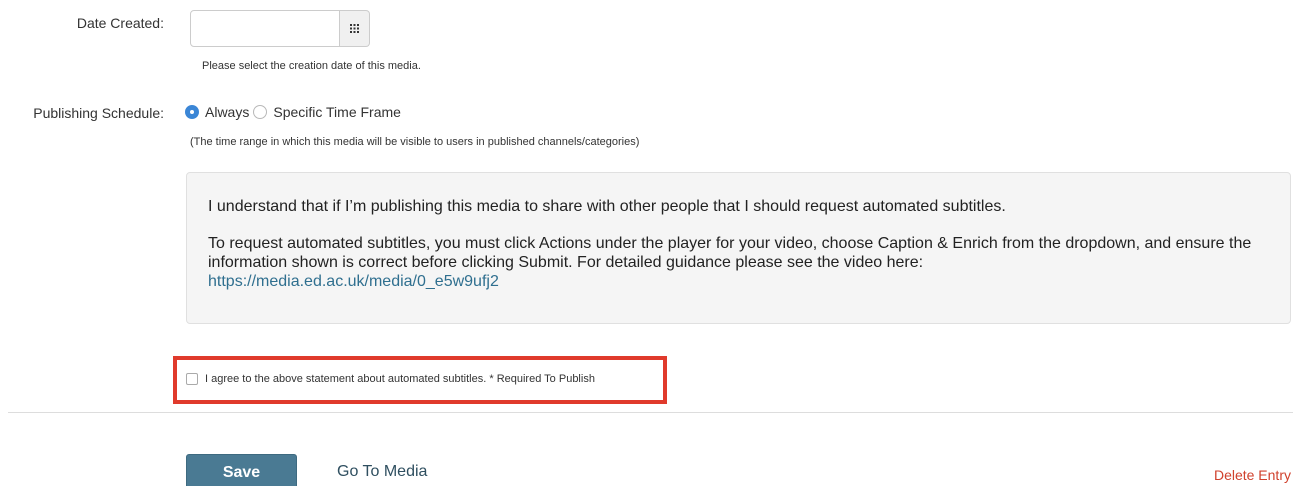 Image resolution: width=1293 pixels, height=486 pixels. I want to click on date-picker-button, so click(355, 28).